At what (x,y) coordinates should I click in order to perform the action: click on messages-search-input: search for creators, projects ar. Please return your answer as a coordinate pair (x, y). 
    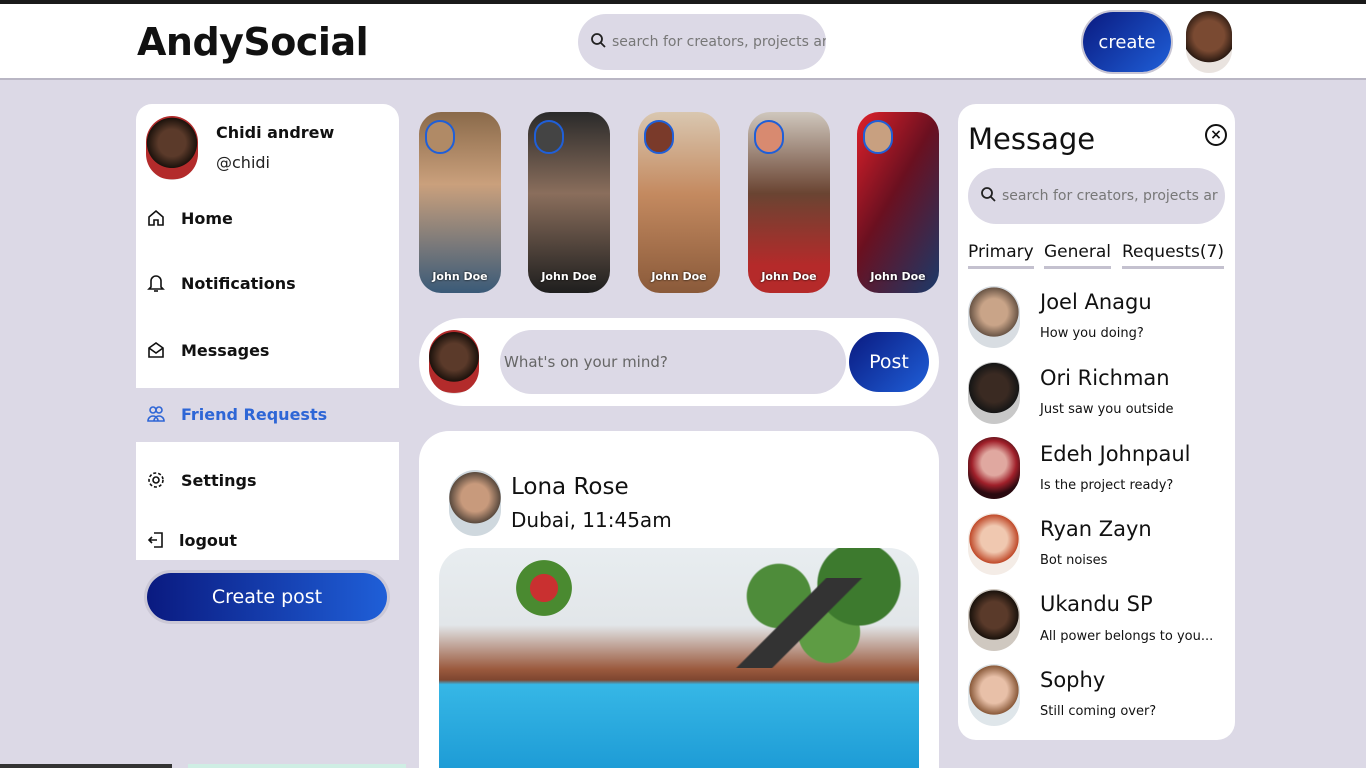
    Looking at the image, I should click on (1096, 196).